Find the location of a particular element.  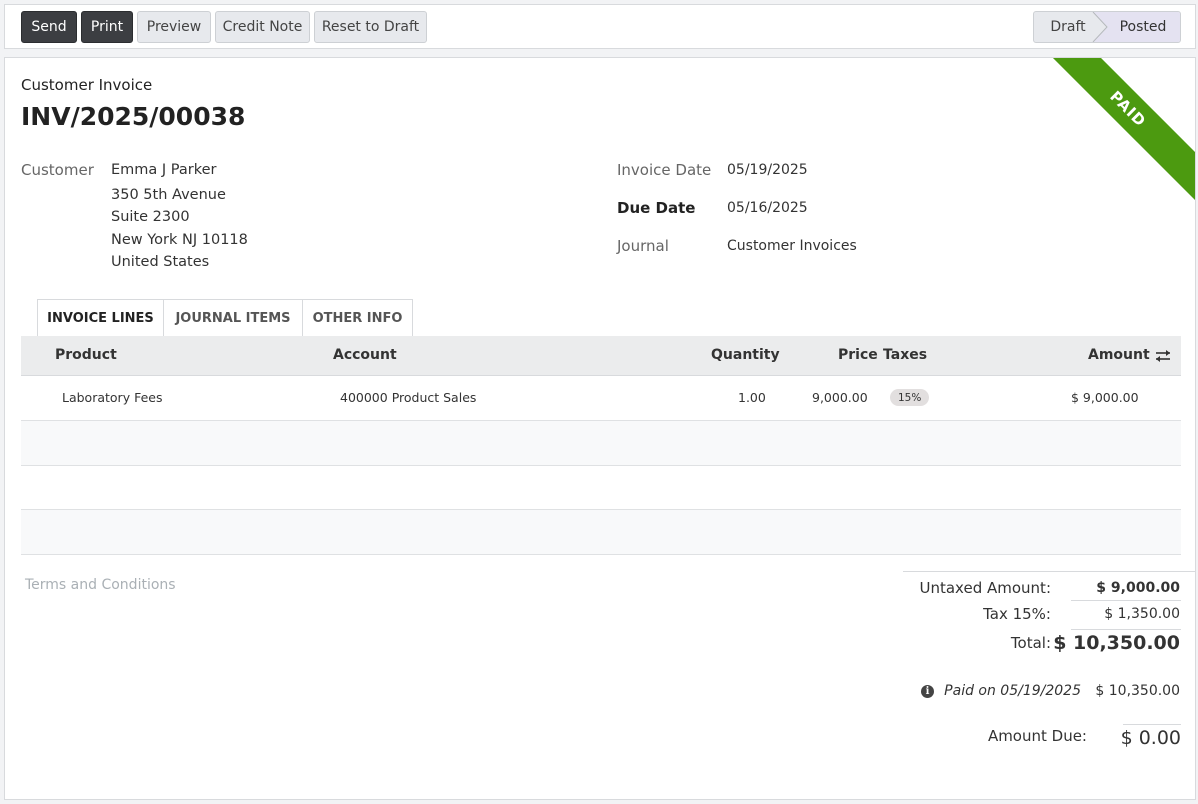

address-line-1: 350 5th Avenue is located at coordinates (168, 195).